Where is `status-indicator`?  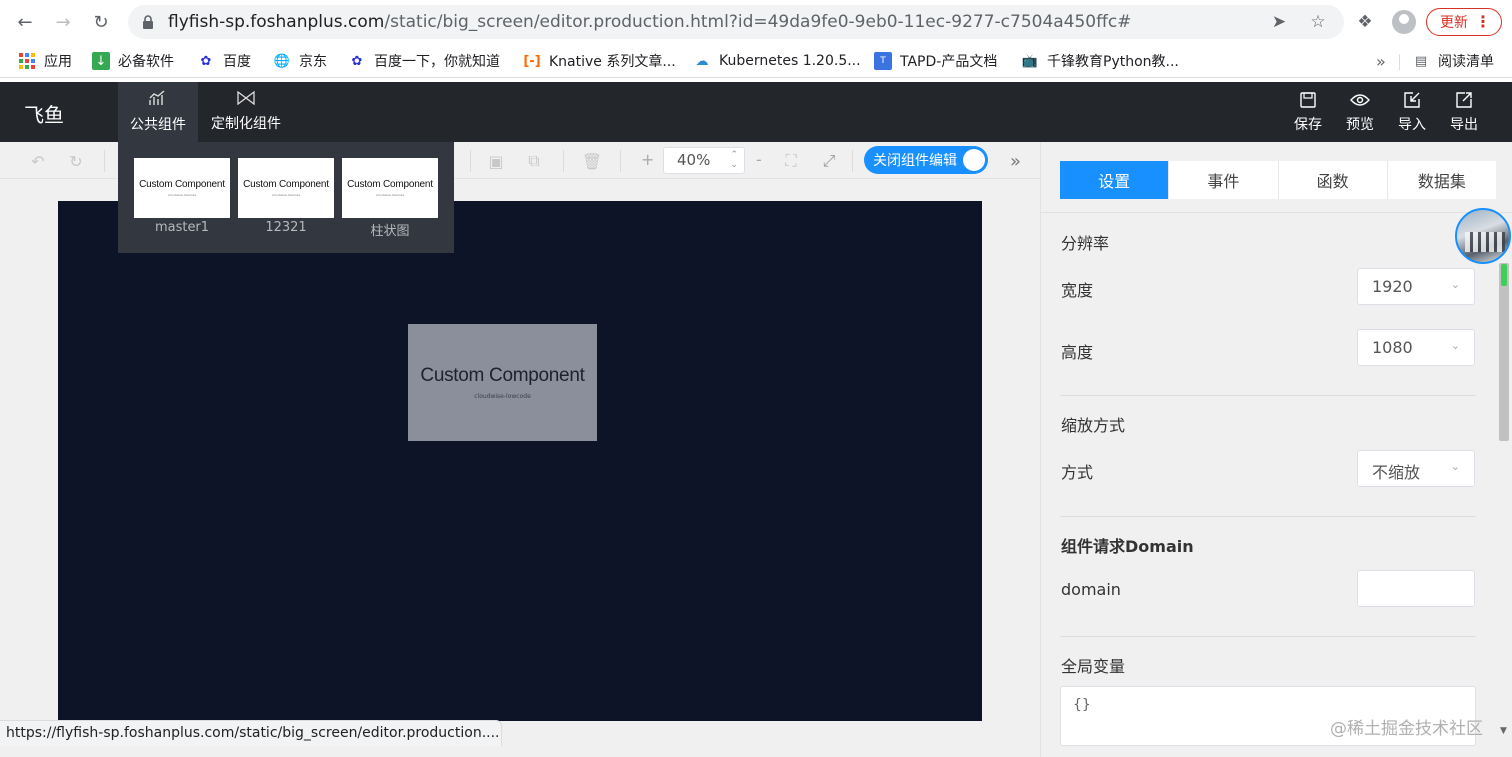
status-indicator is located at coordinates (1504, 275).